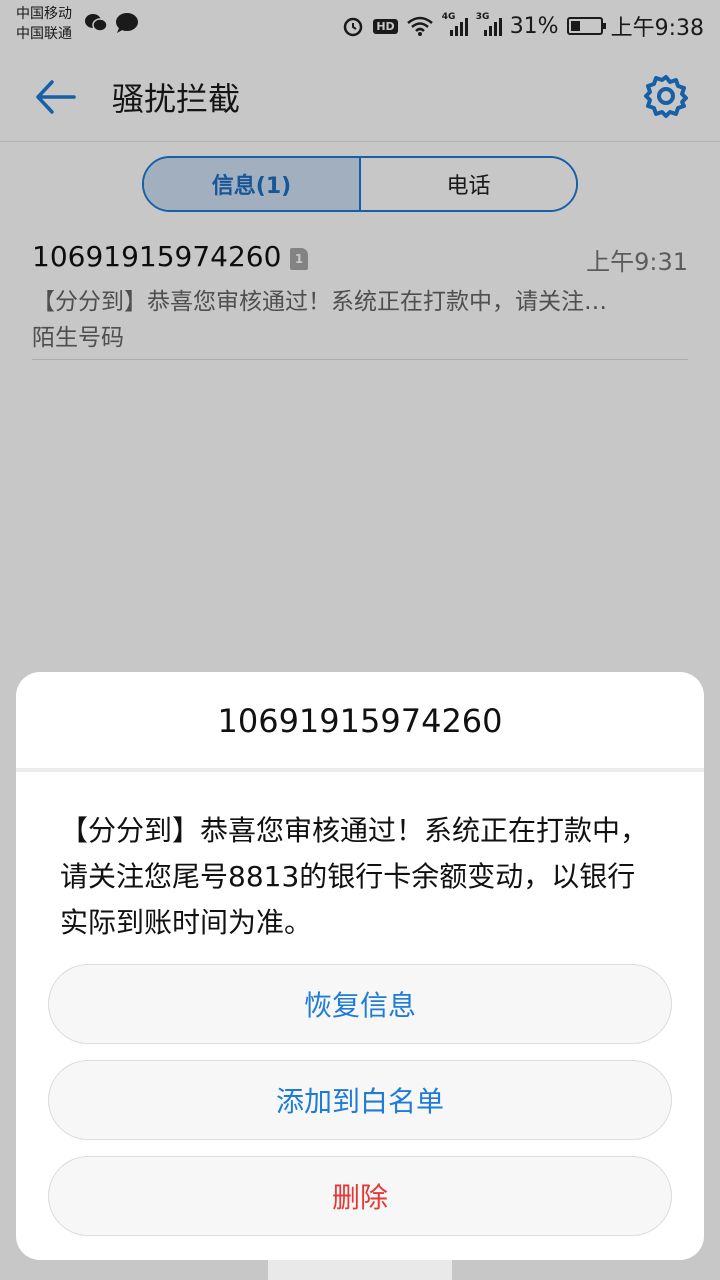 This screenshot has height=1280, width=720. Describe the element at coordinates (360, 1100) in the screenshot. I see `add-to-whitelist-button: 添加到白名单` at that location.